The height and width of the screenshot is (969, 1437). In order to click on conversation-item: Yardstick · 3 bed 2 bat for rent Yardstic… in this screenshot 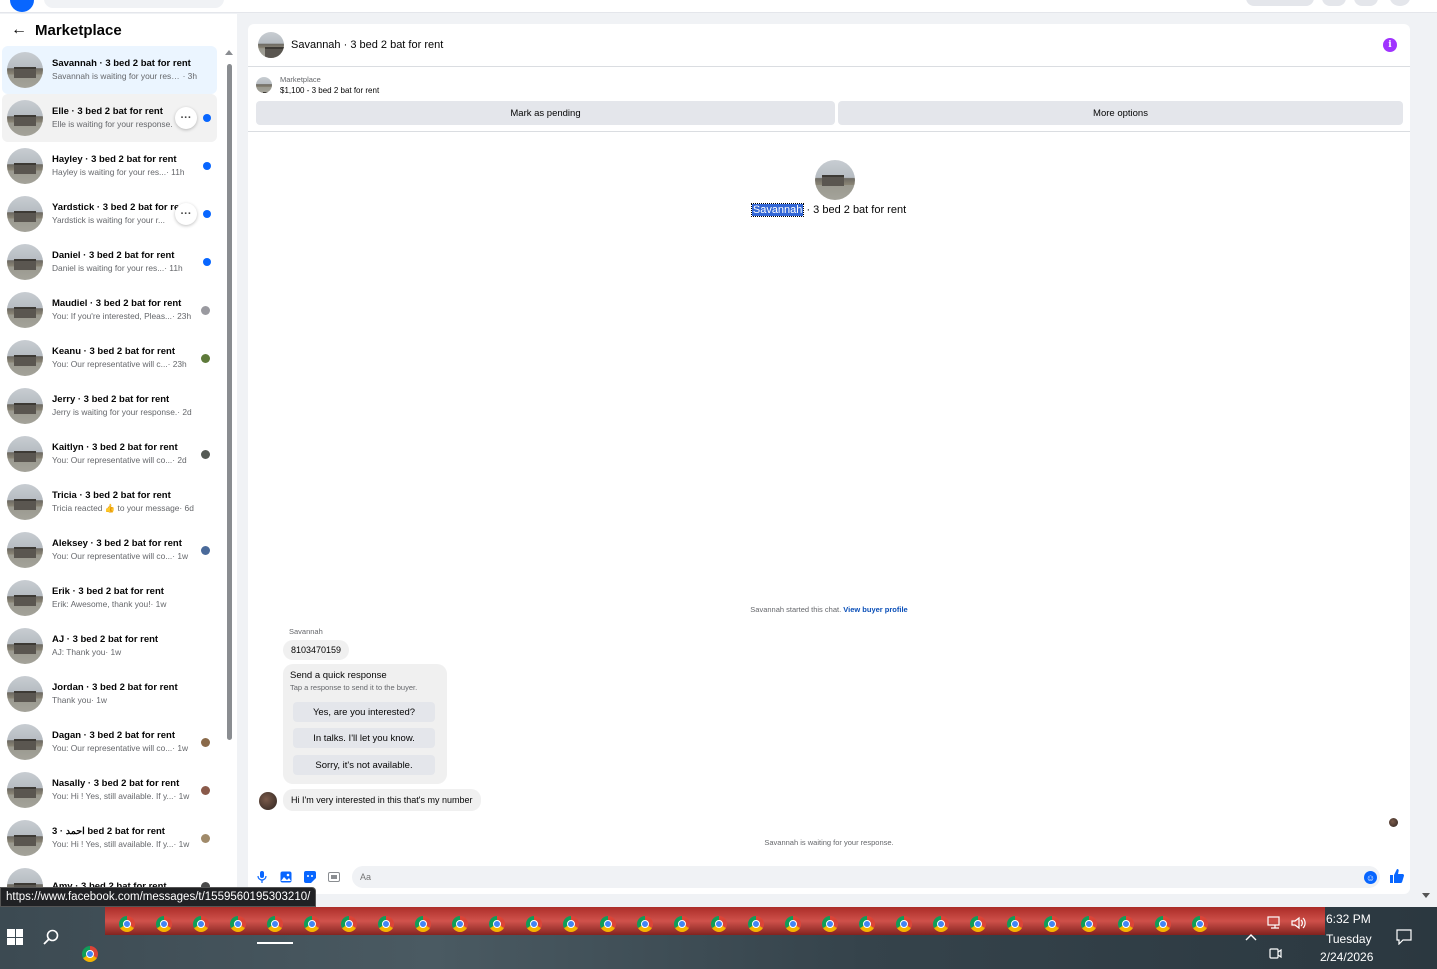, I will do `click(109, 214)`.